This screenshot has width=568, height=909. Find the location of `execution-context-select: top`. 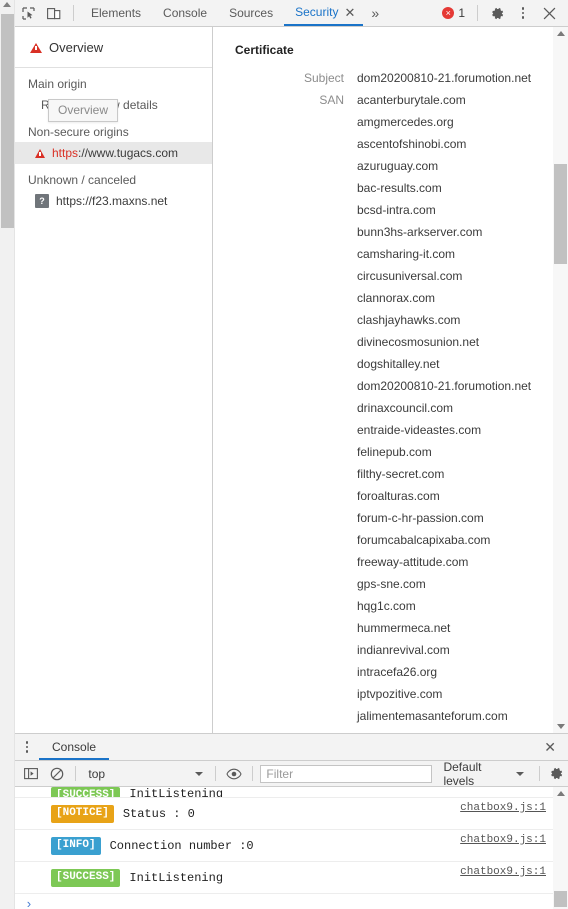

execution-context-select: top is located at coordinates (145, 774).